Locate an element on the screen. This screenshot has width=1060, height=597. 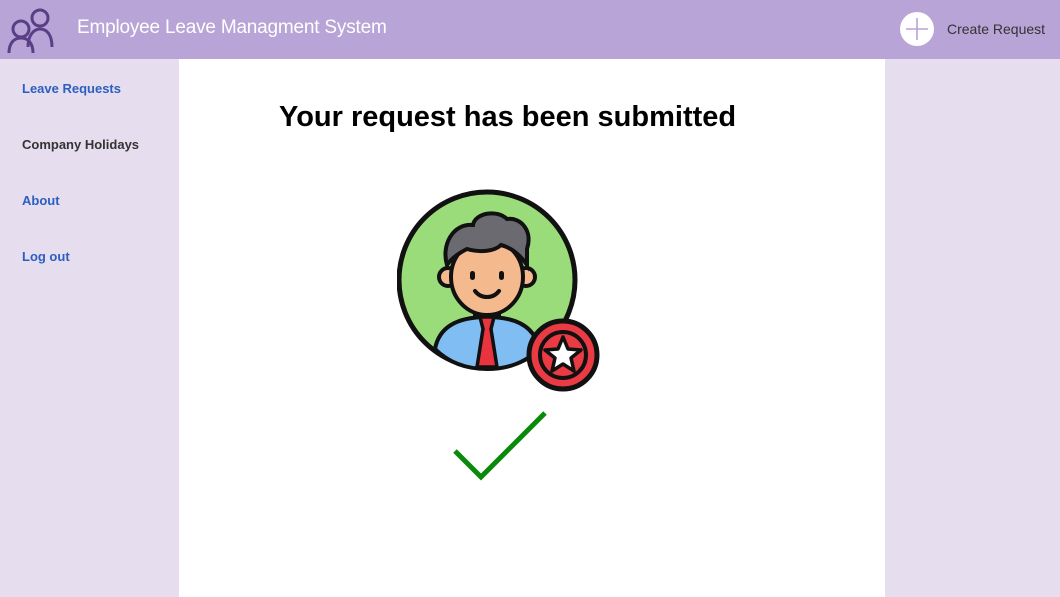
right-panel is located at coordinates (972, 328).